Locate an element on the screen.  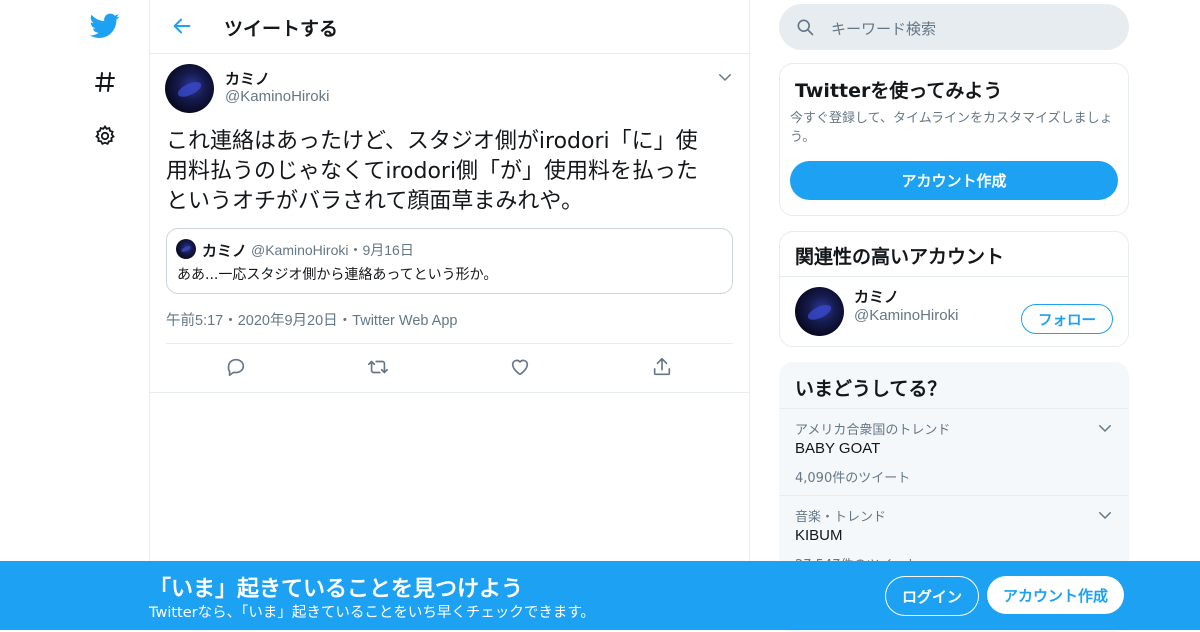
page-title: ツイートする is located at coordinates (281, 29).